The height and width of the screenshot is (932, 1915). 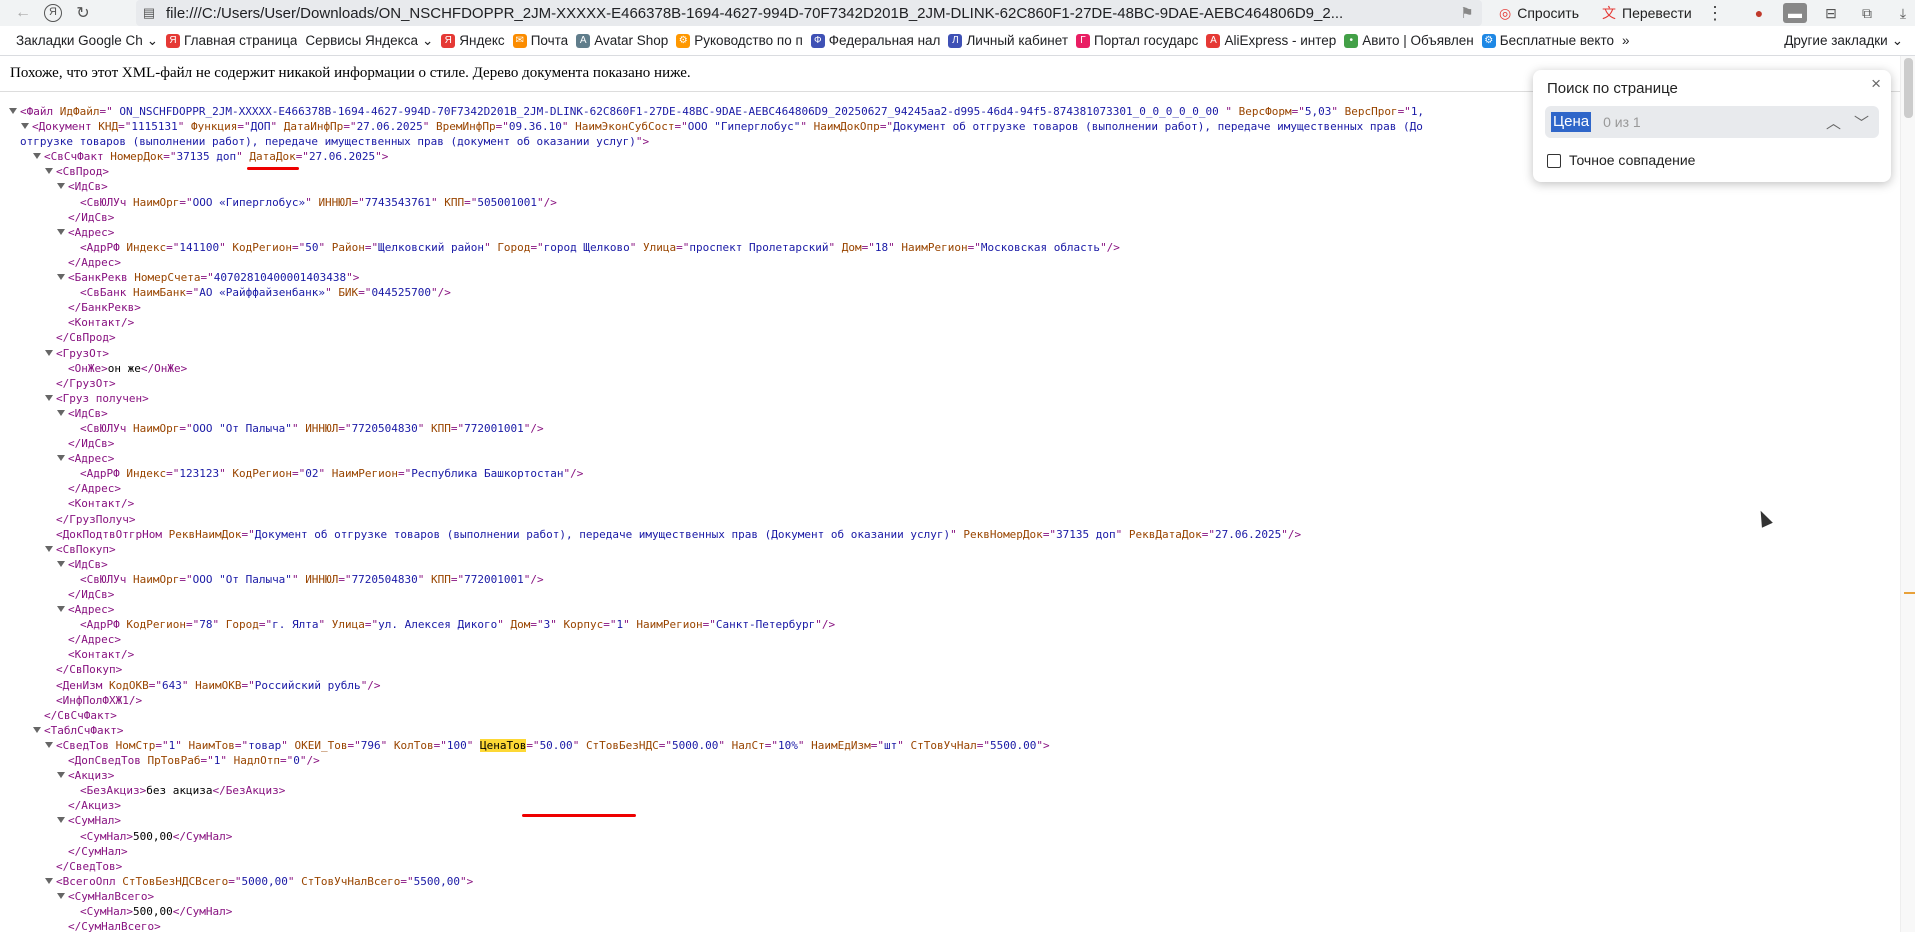 I want to click on back-button: ←, so click(x=23, y=13).